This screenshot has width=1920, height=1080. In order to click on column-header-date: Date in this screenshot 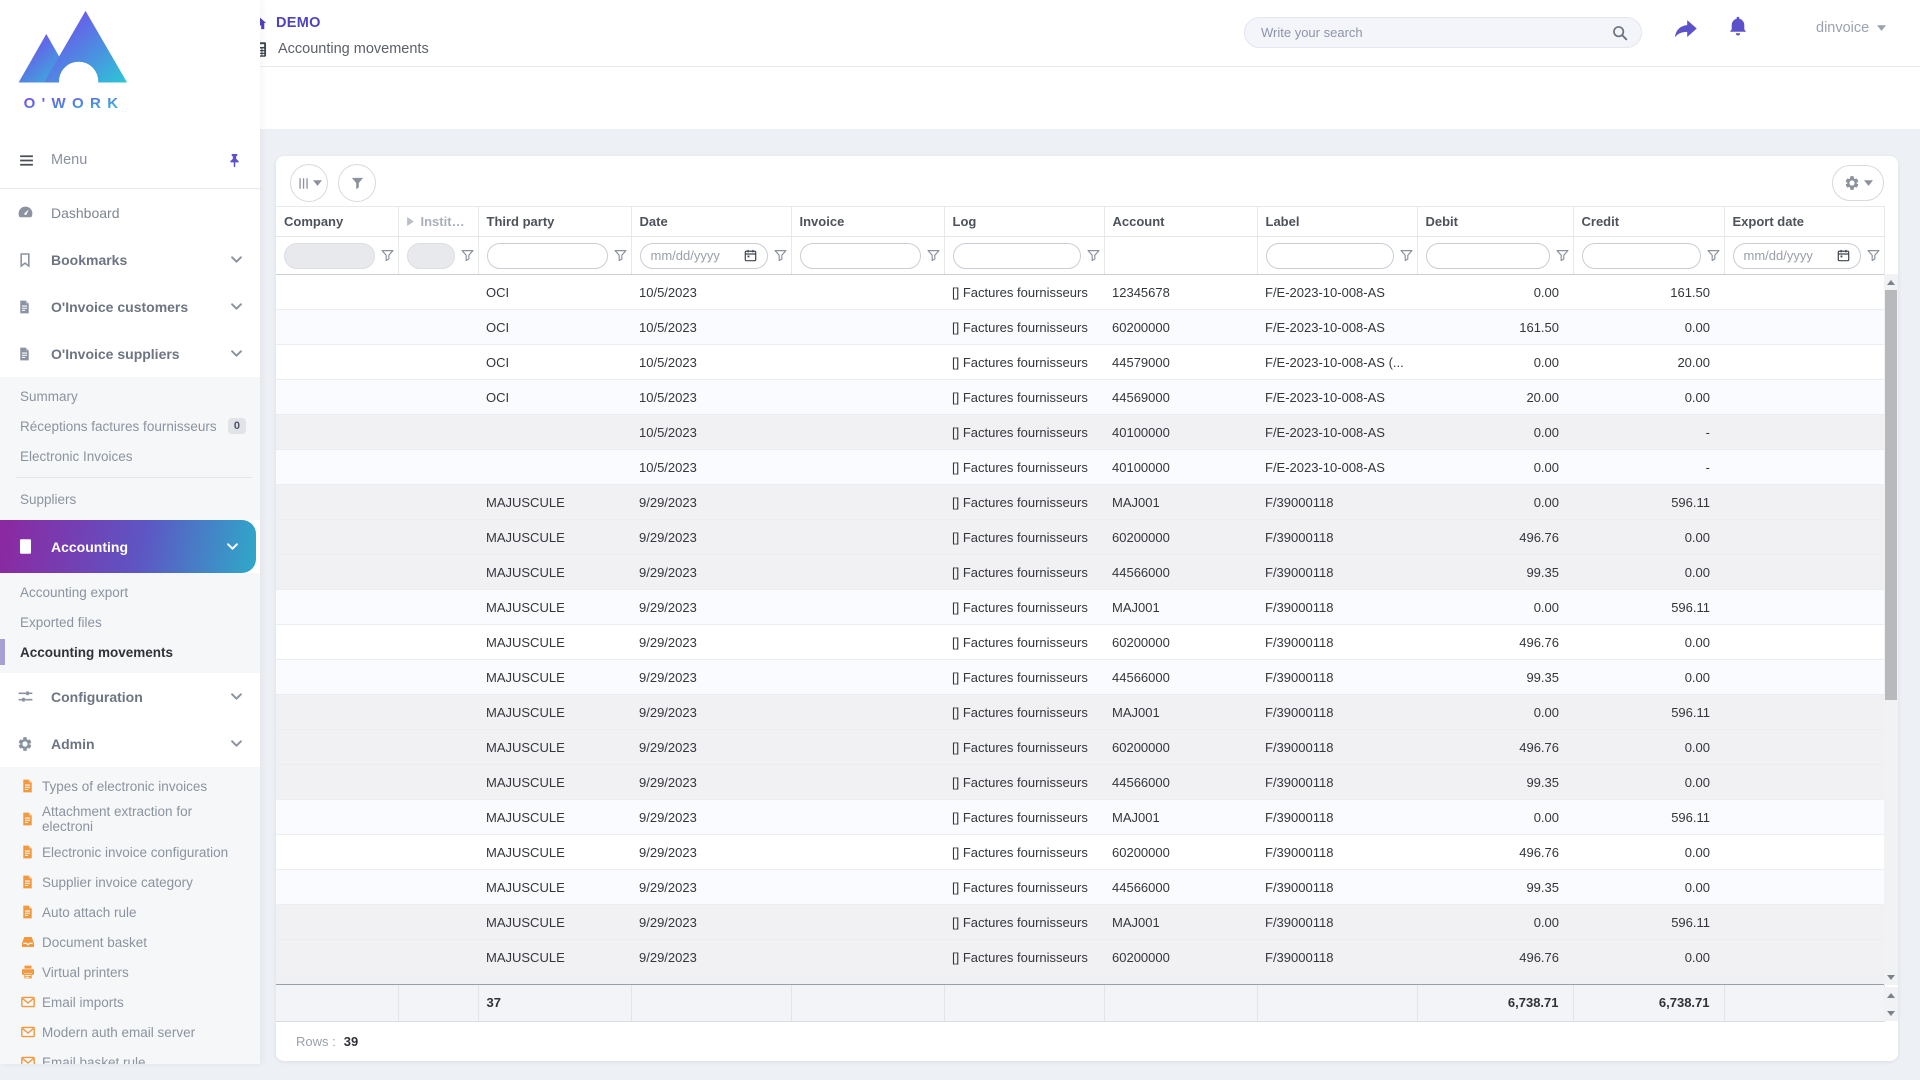, I will do `click(711, 221)`.